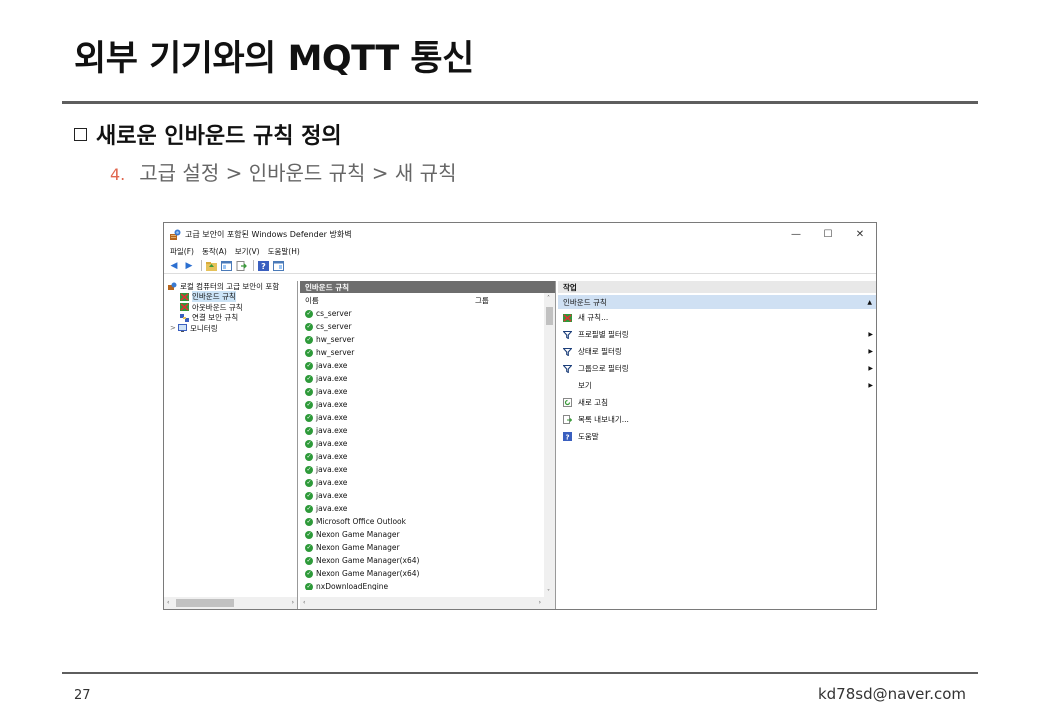  Describe the element at coordinates (717, 436) in the screenshot. I see `action-help: ? 도움말` at that location.